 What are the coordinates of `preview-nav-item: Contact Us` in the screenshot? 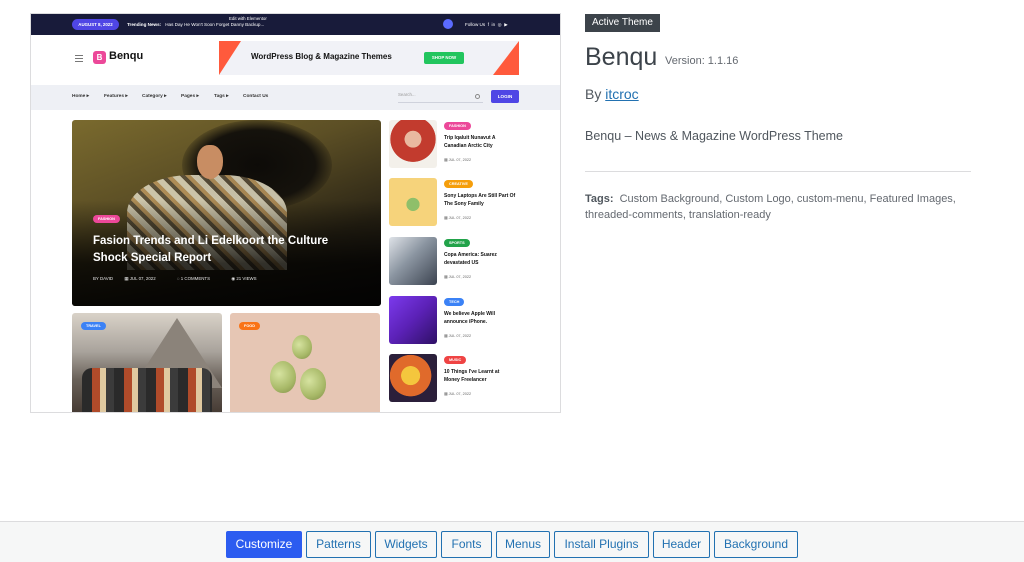 It's located at (256, 96).